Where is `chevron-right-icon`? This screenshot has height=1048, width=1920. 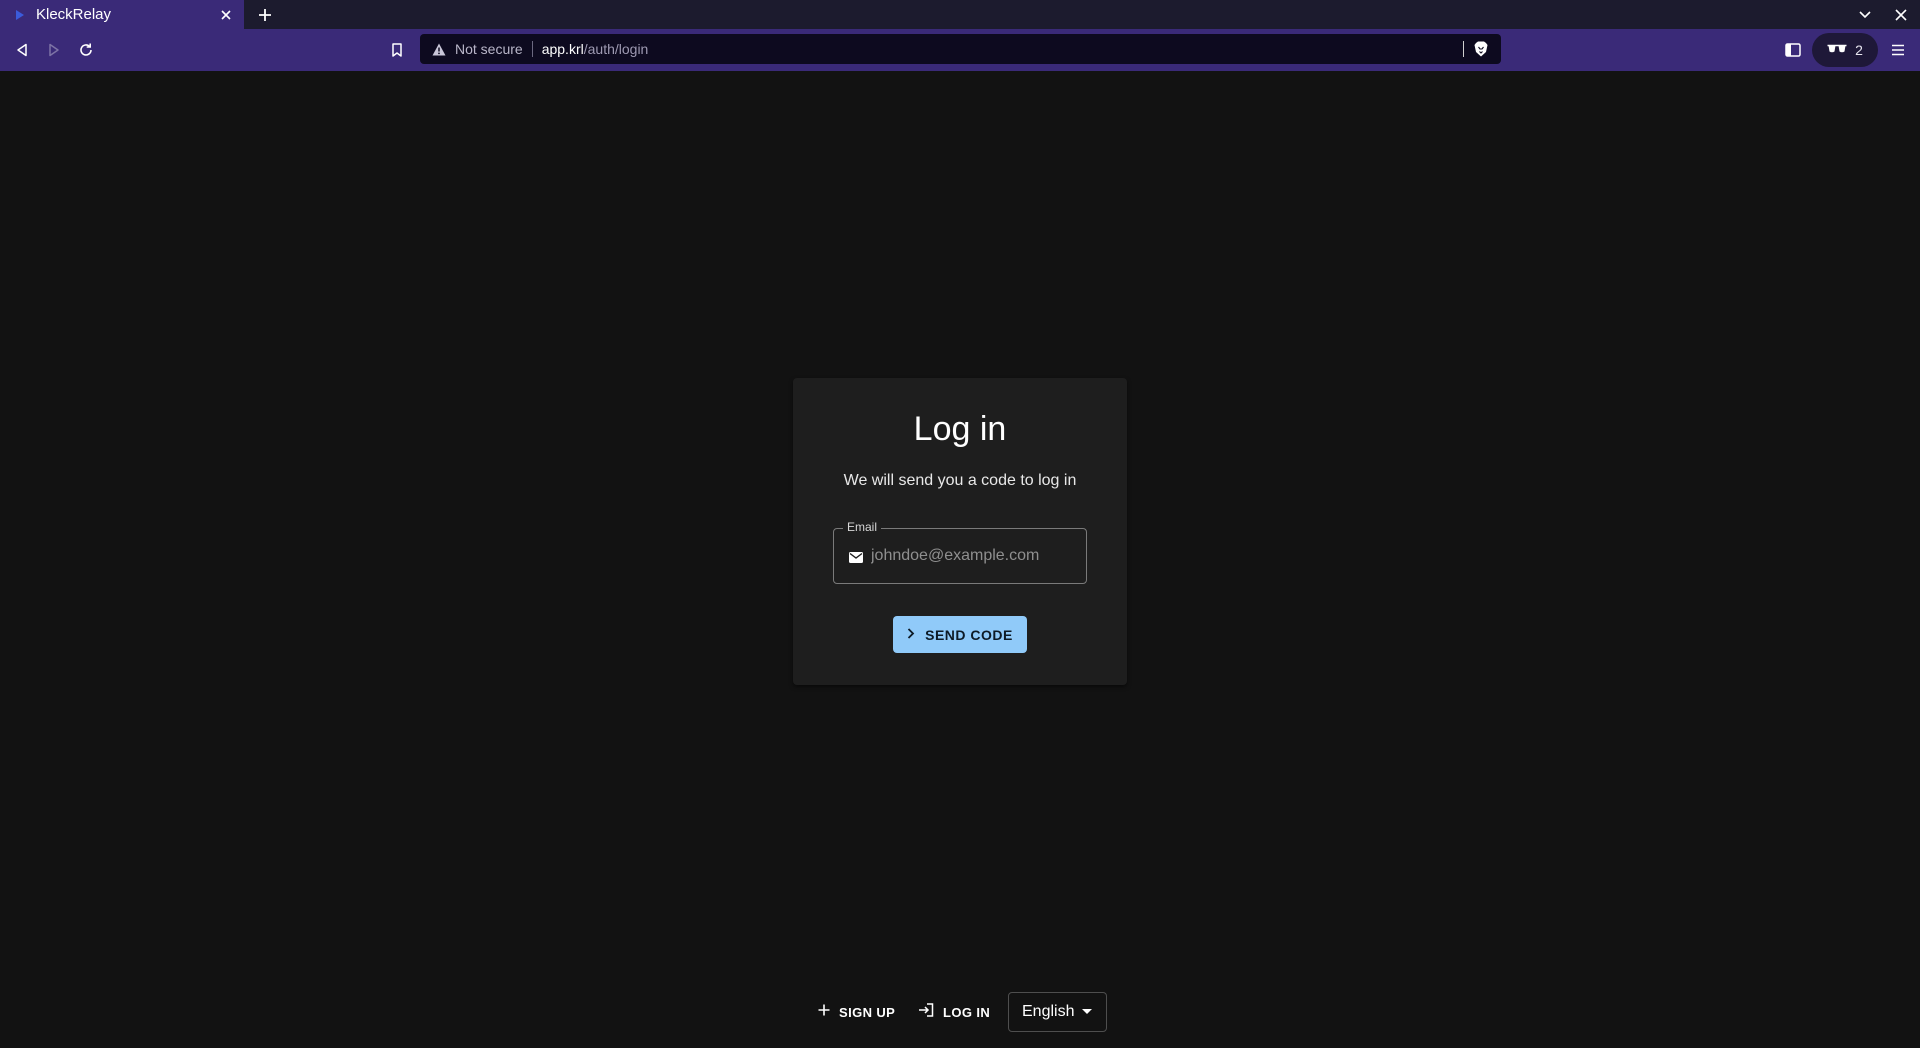
chevron-right-icon is located at coordinates (911, 635).